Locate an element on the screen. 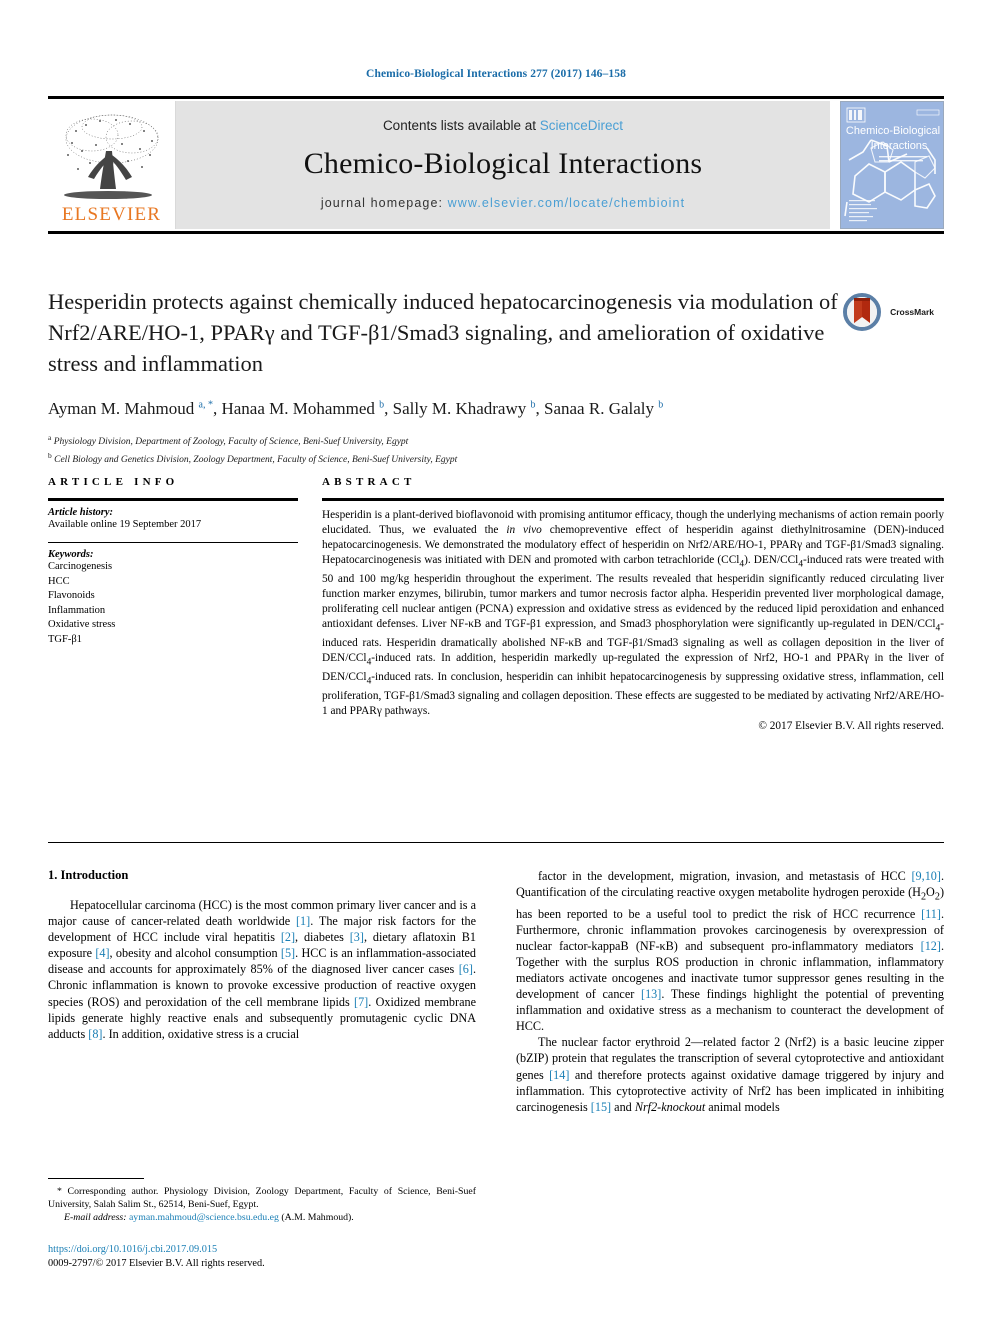 Image resolution: width=992 pixels, height=1323 pixels. section-heading-introduction: 1. Introduction is located at coordinates (88, 875).